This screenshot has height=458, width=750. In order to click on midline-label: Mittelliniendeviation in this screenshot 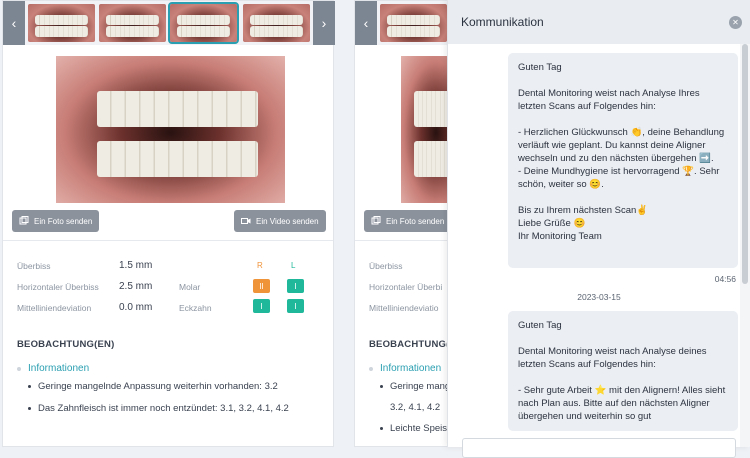, I will do `click(54, 308)`.